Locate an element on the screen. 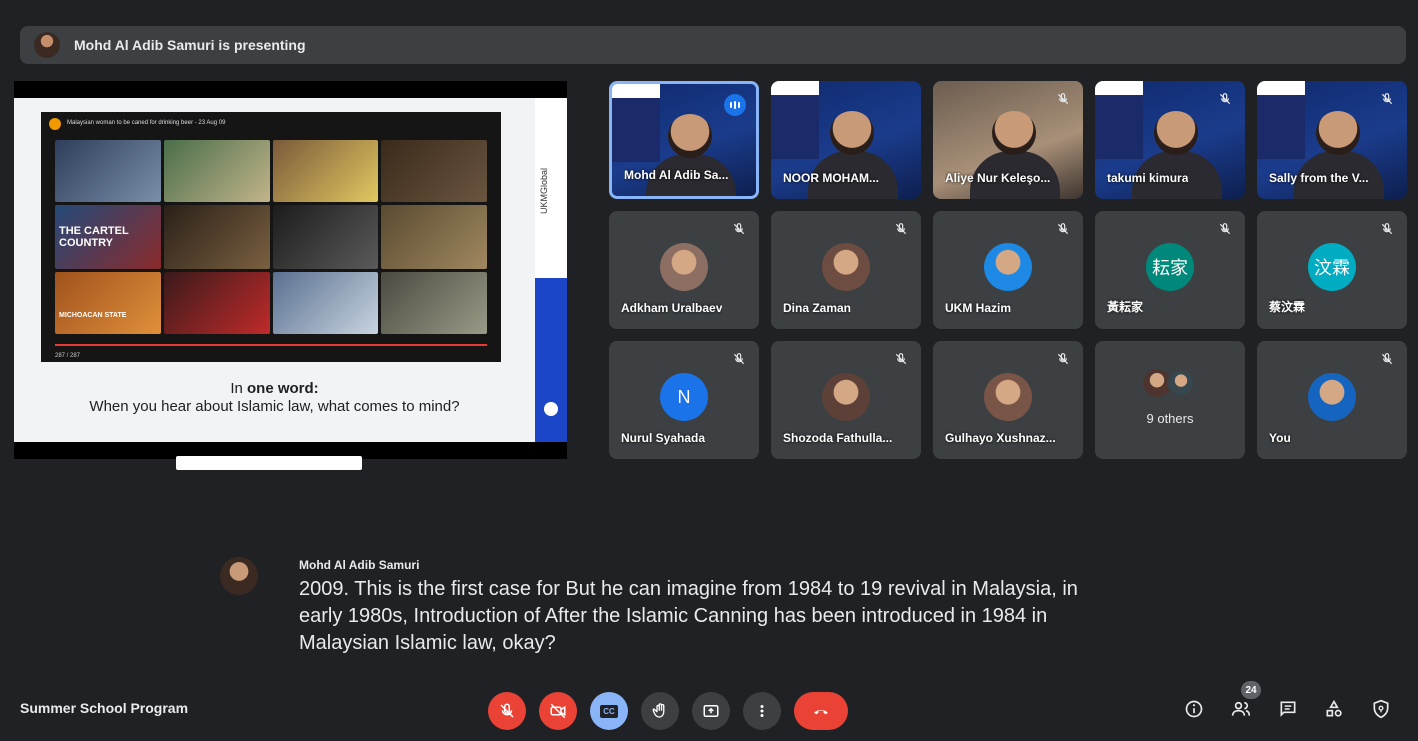  host-controls-button is located at coordinates (1381, 709).